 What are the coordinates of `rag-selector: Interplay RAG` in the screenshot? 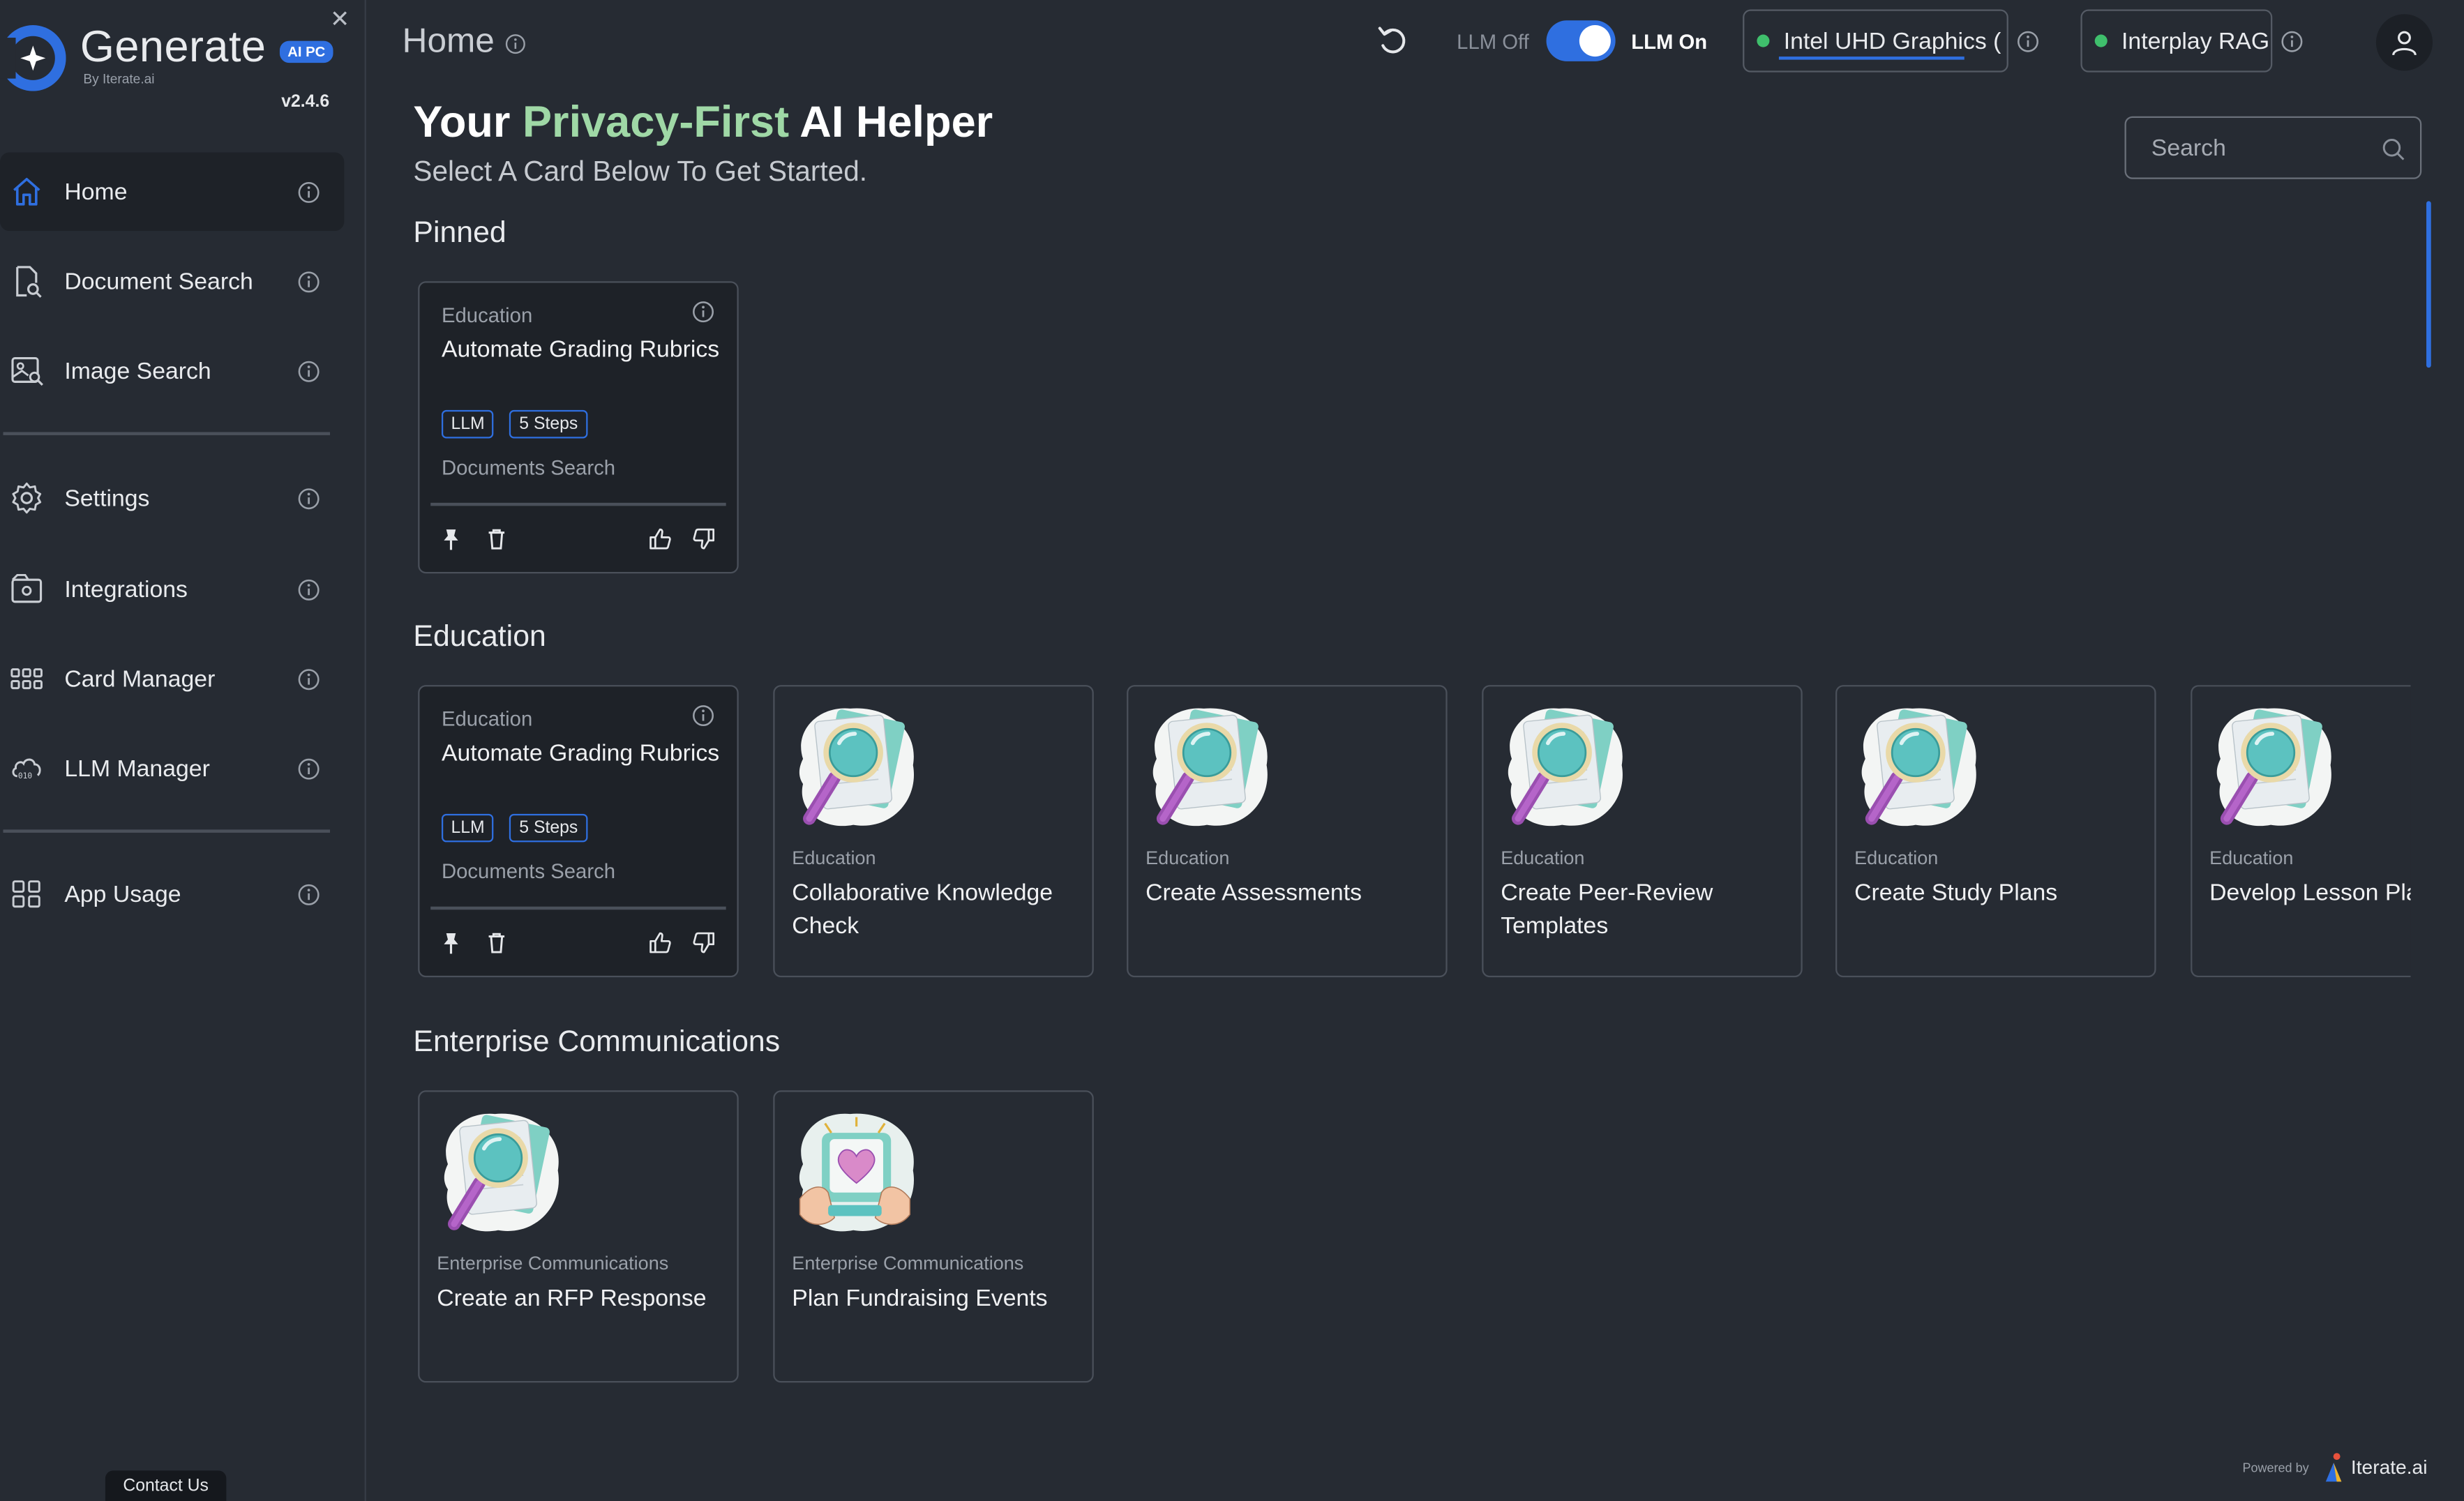 It's located at (2177, 41).